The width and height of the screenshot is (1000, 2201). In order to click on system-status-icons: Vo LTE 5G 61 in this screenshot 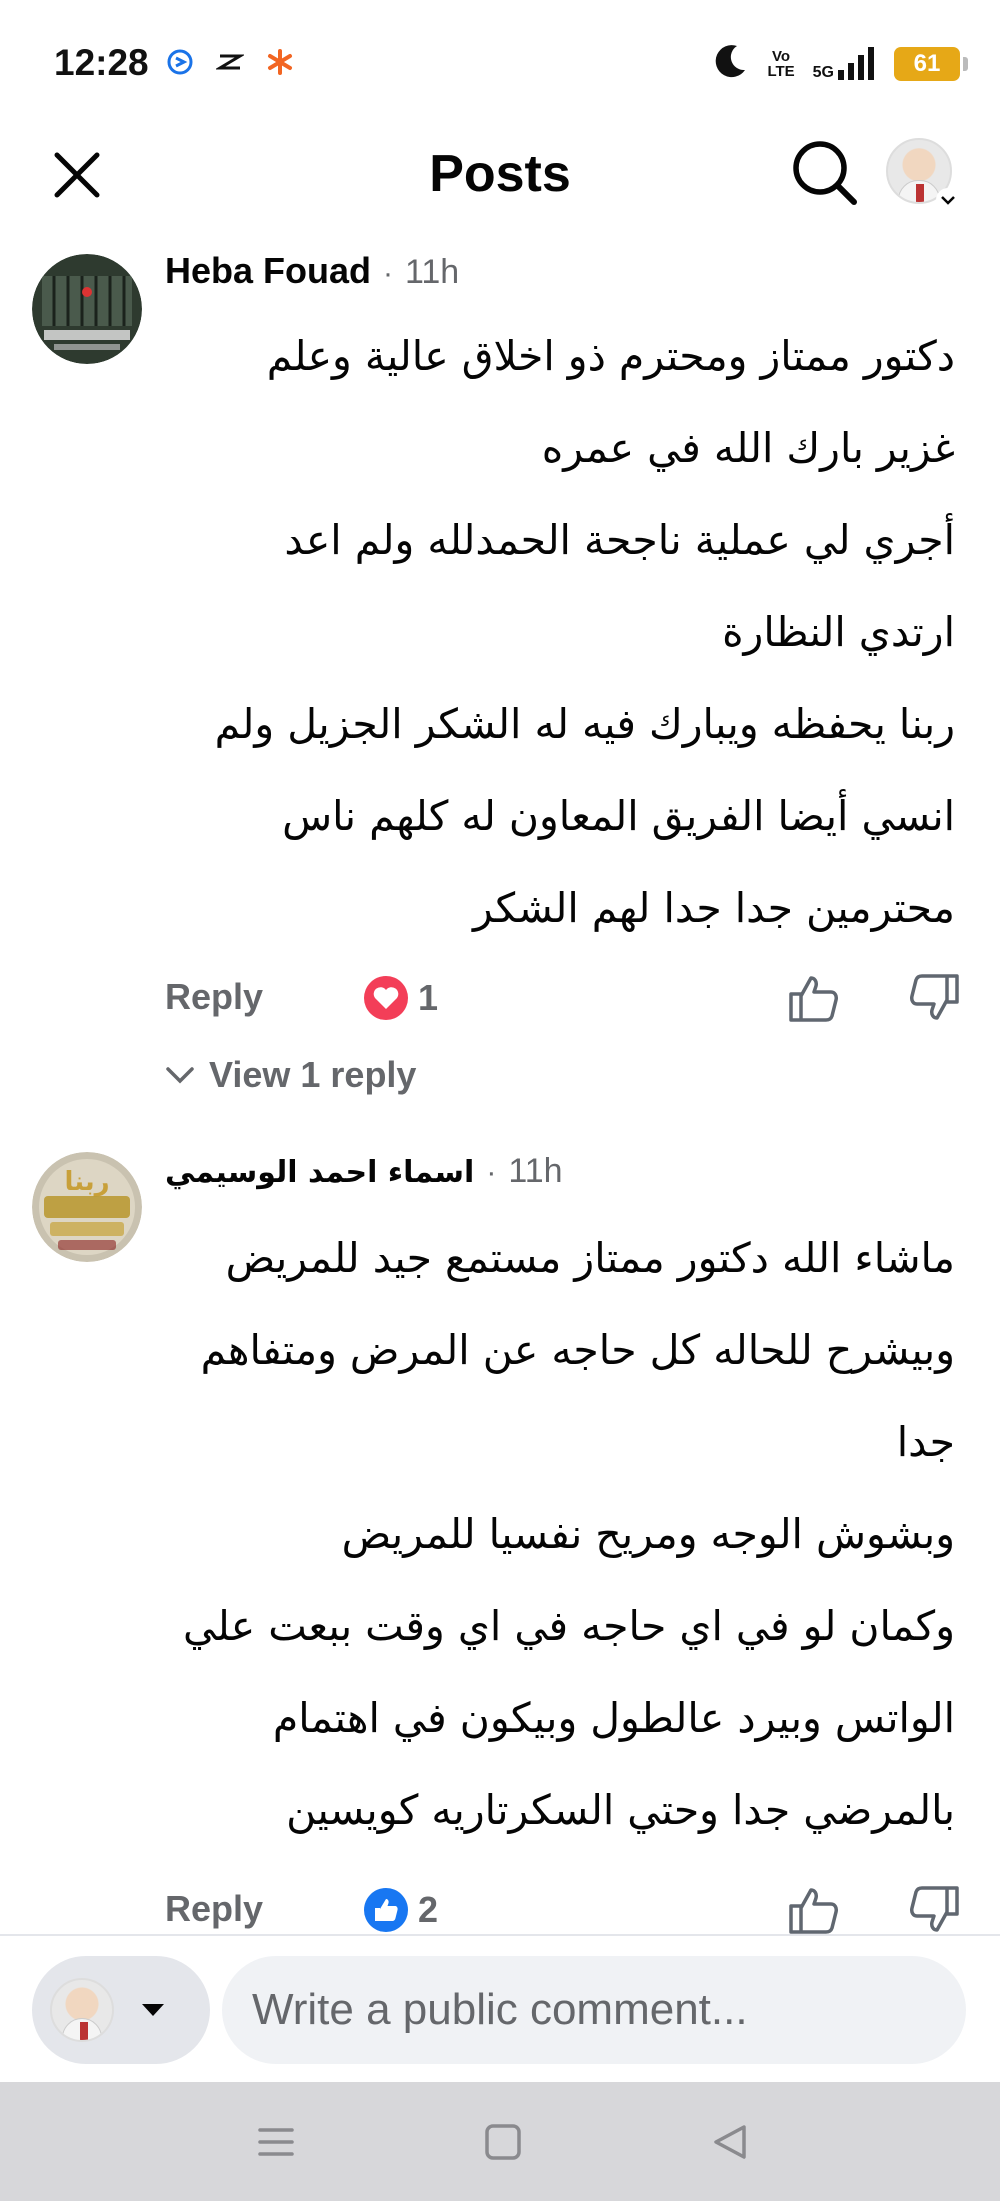, I will do `click(839, 63)`.